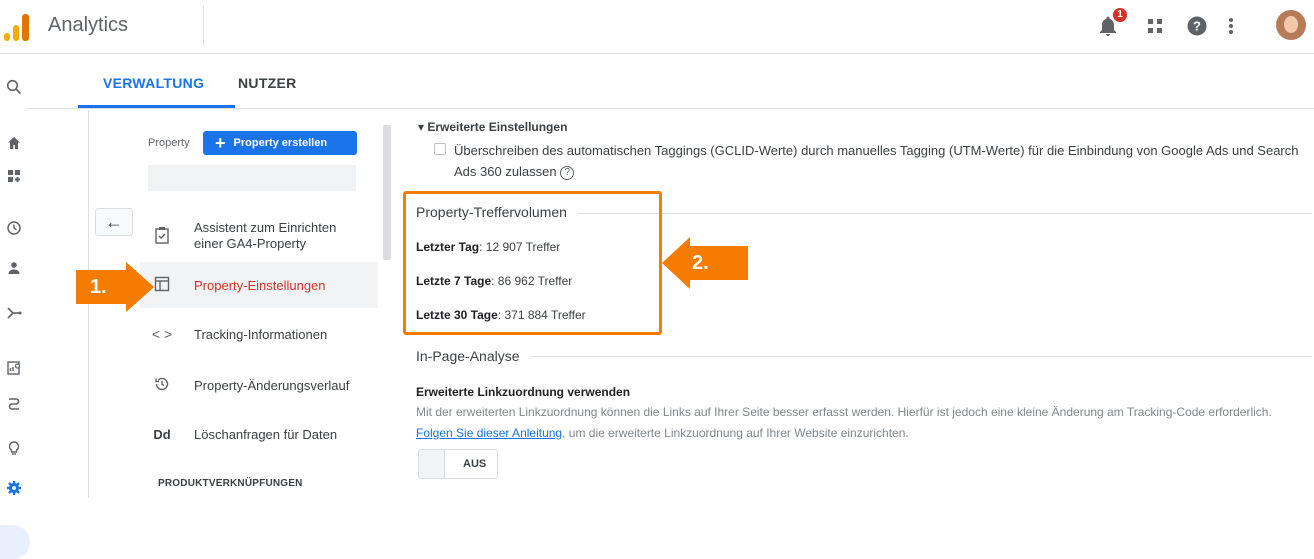 The image size is (1314, 559). I want to click on nav-item-label: Löschanfragen für Daten, so click(266, 434).